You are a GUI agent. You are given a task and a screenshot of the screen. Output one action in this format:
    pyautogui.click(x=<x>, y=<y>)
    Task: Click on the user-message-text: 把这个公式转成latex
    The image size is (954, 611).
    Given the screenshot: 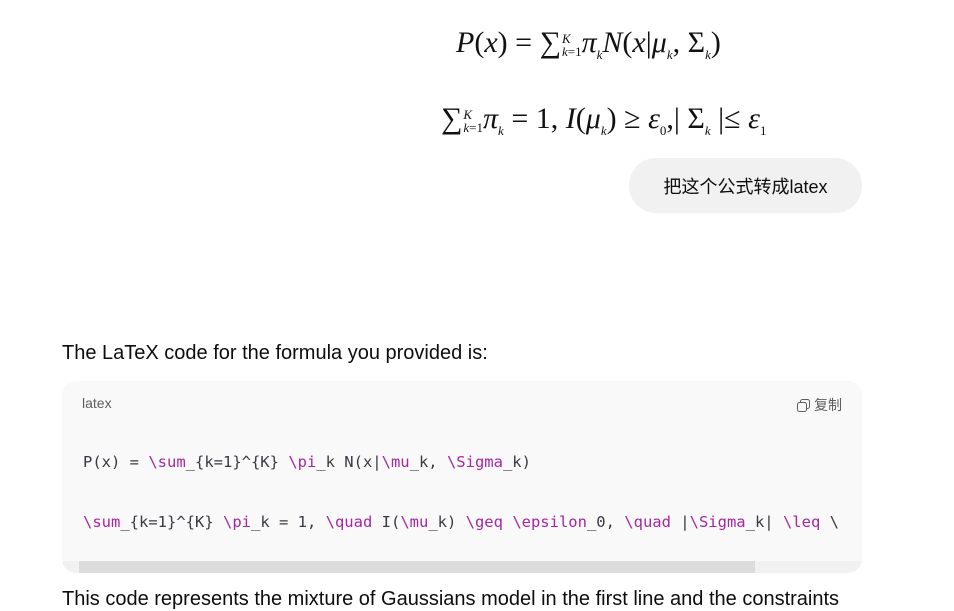 What is the action you would take?
    pyautogui.click(x=745, y=186)
    